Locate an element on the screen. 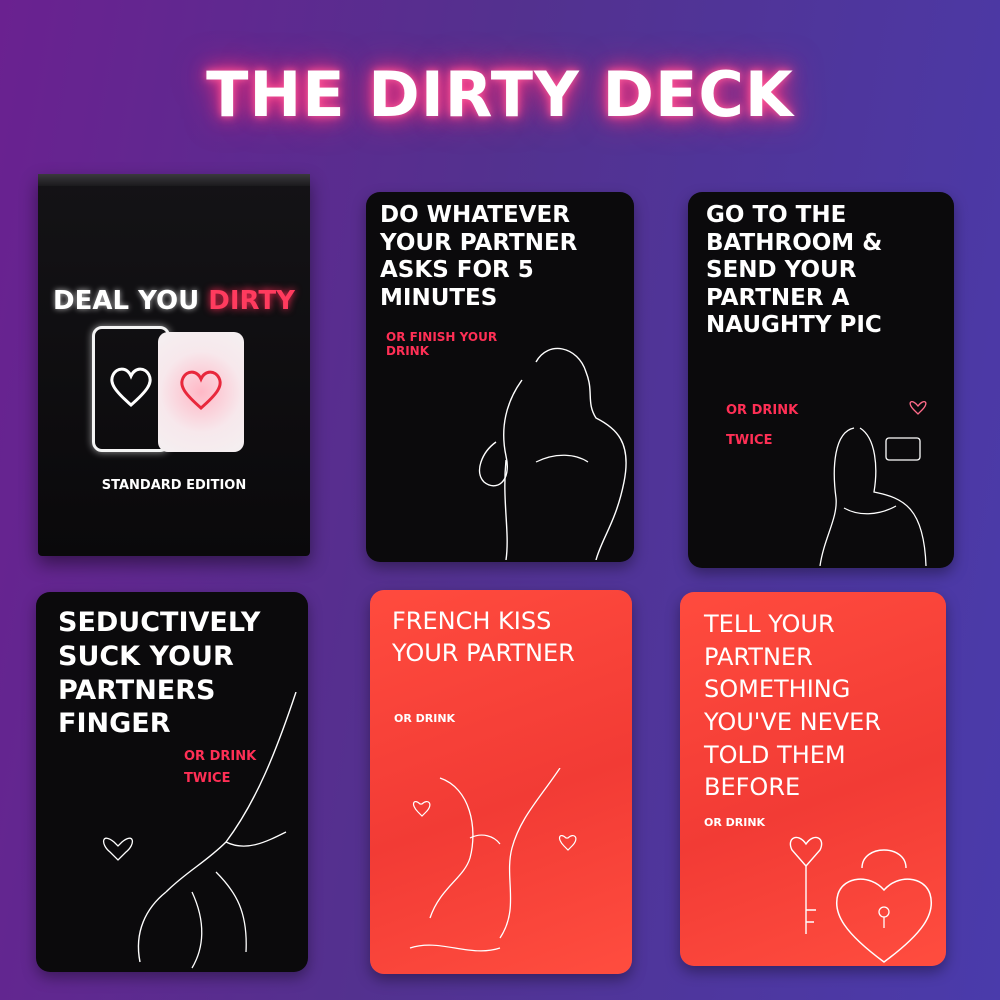 This screenshot has width=1000, height=1000. hand-line-drawing is located at coordinates (200, 830).